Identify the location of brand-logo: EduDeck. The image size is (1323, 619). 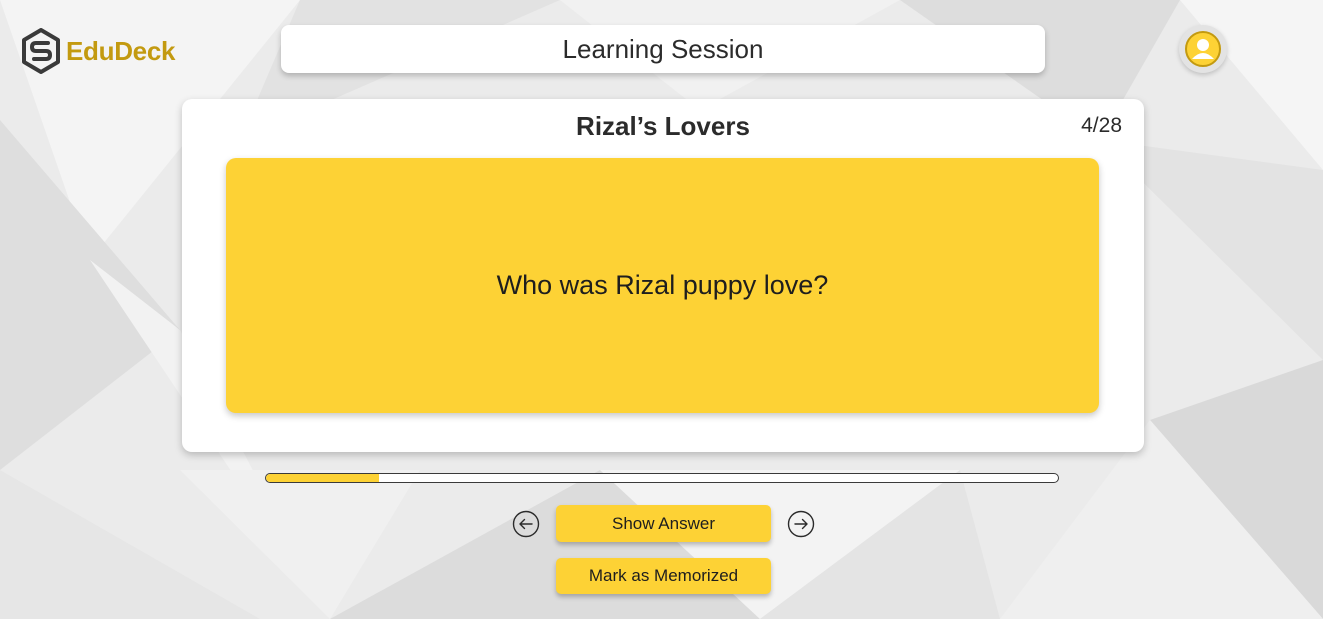
(98, 51).